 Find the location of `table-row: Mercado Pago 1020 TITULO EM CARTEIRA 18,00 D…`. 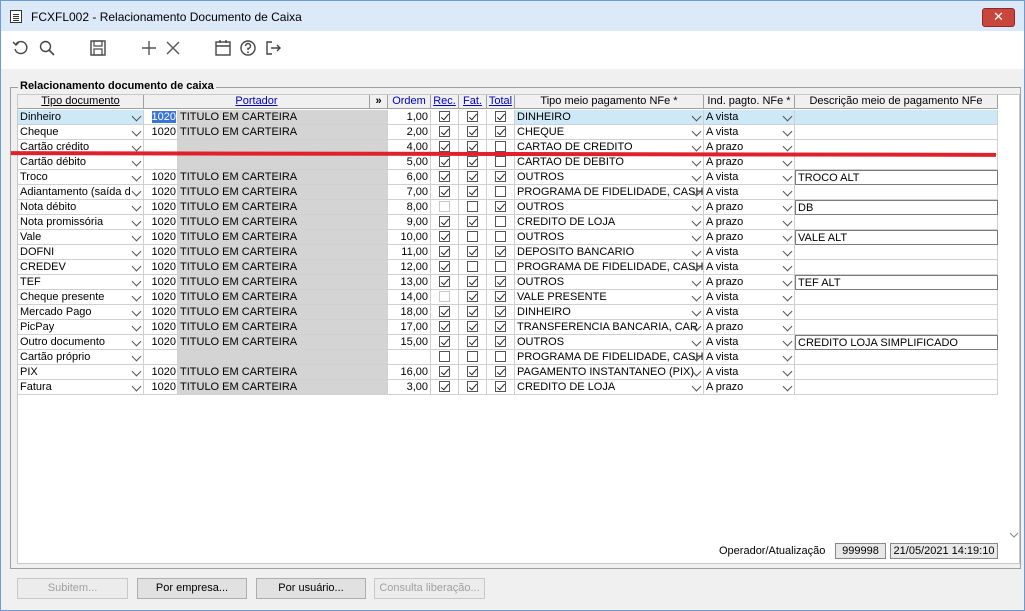

table-row: Mercado Pago 1020 TITULO EM CARTEIRA 18,00 D… is located at coordinates (508, 312).